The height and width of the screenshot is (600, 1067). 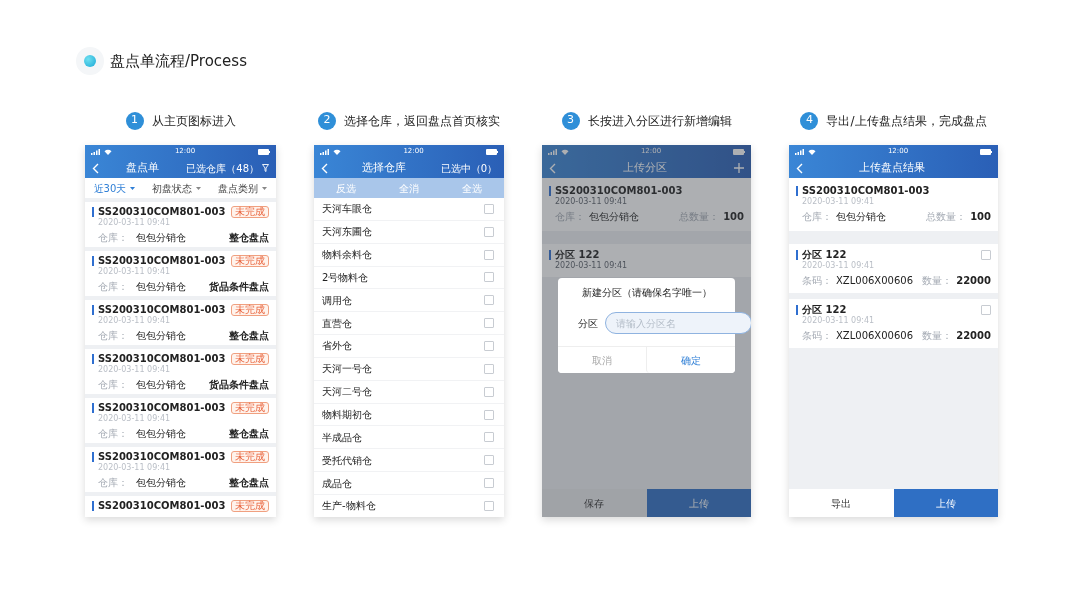 What do you see at coordinates (384, 167) in the screenshot?
I see `screen-title: 选择仓库` at bounding box center [384, 167].